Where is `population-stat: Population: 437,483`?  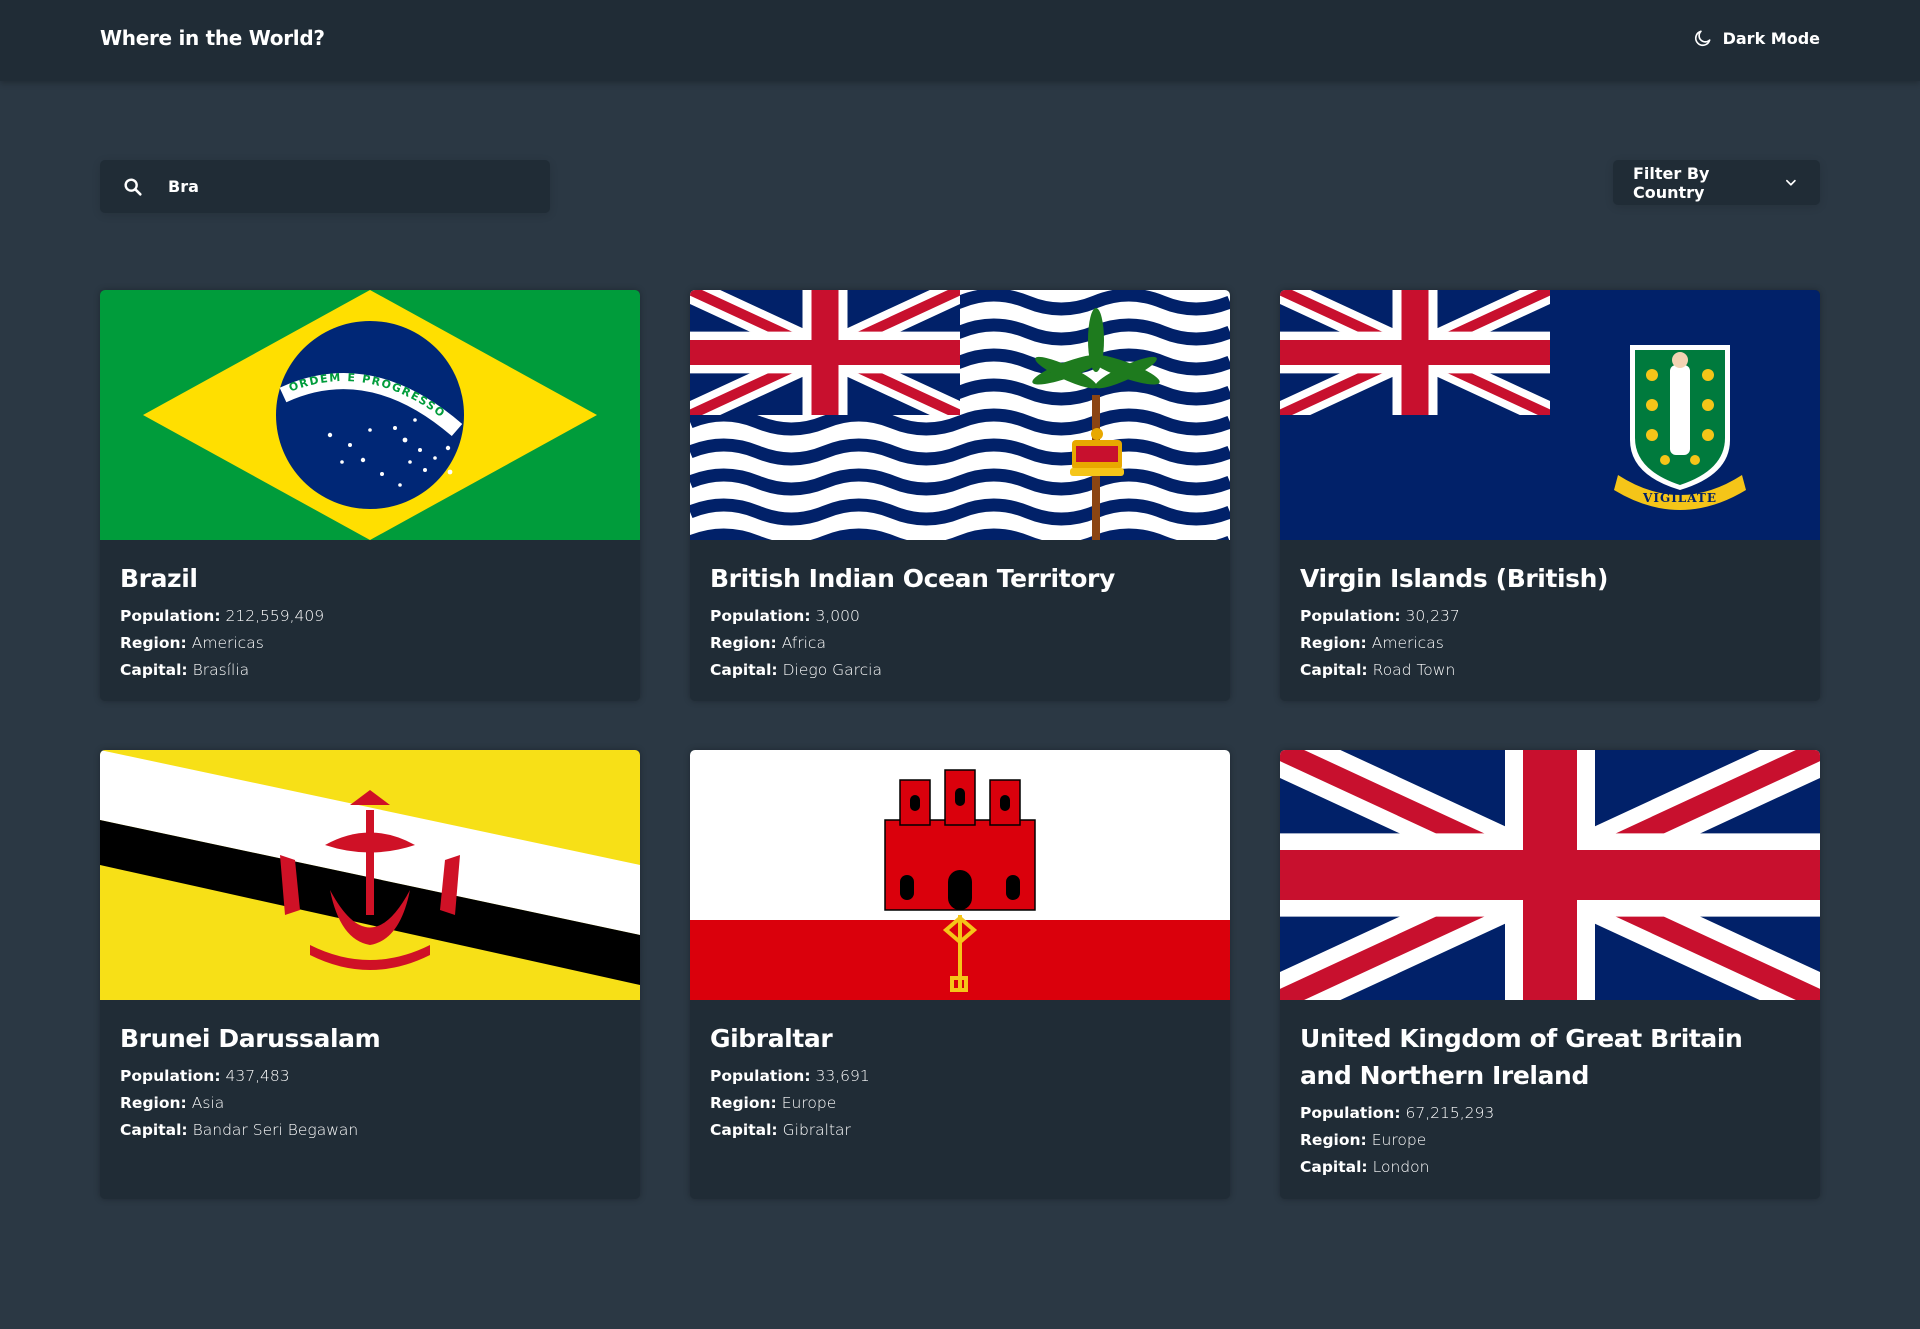
population-stat: Population: 437,483 is located at coordinates (370, 1076).